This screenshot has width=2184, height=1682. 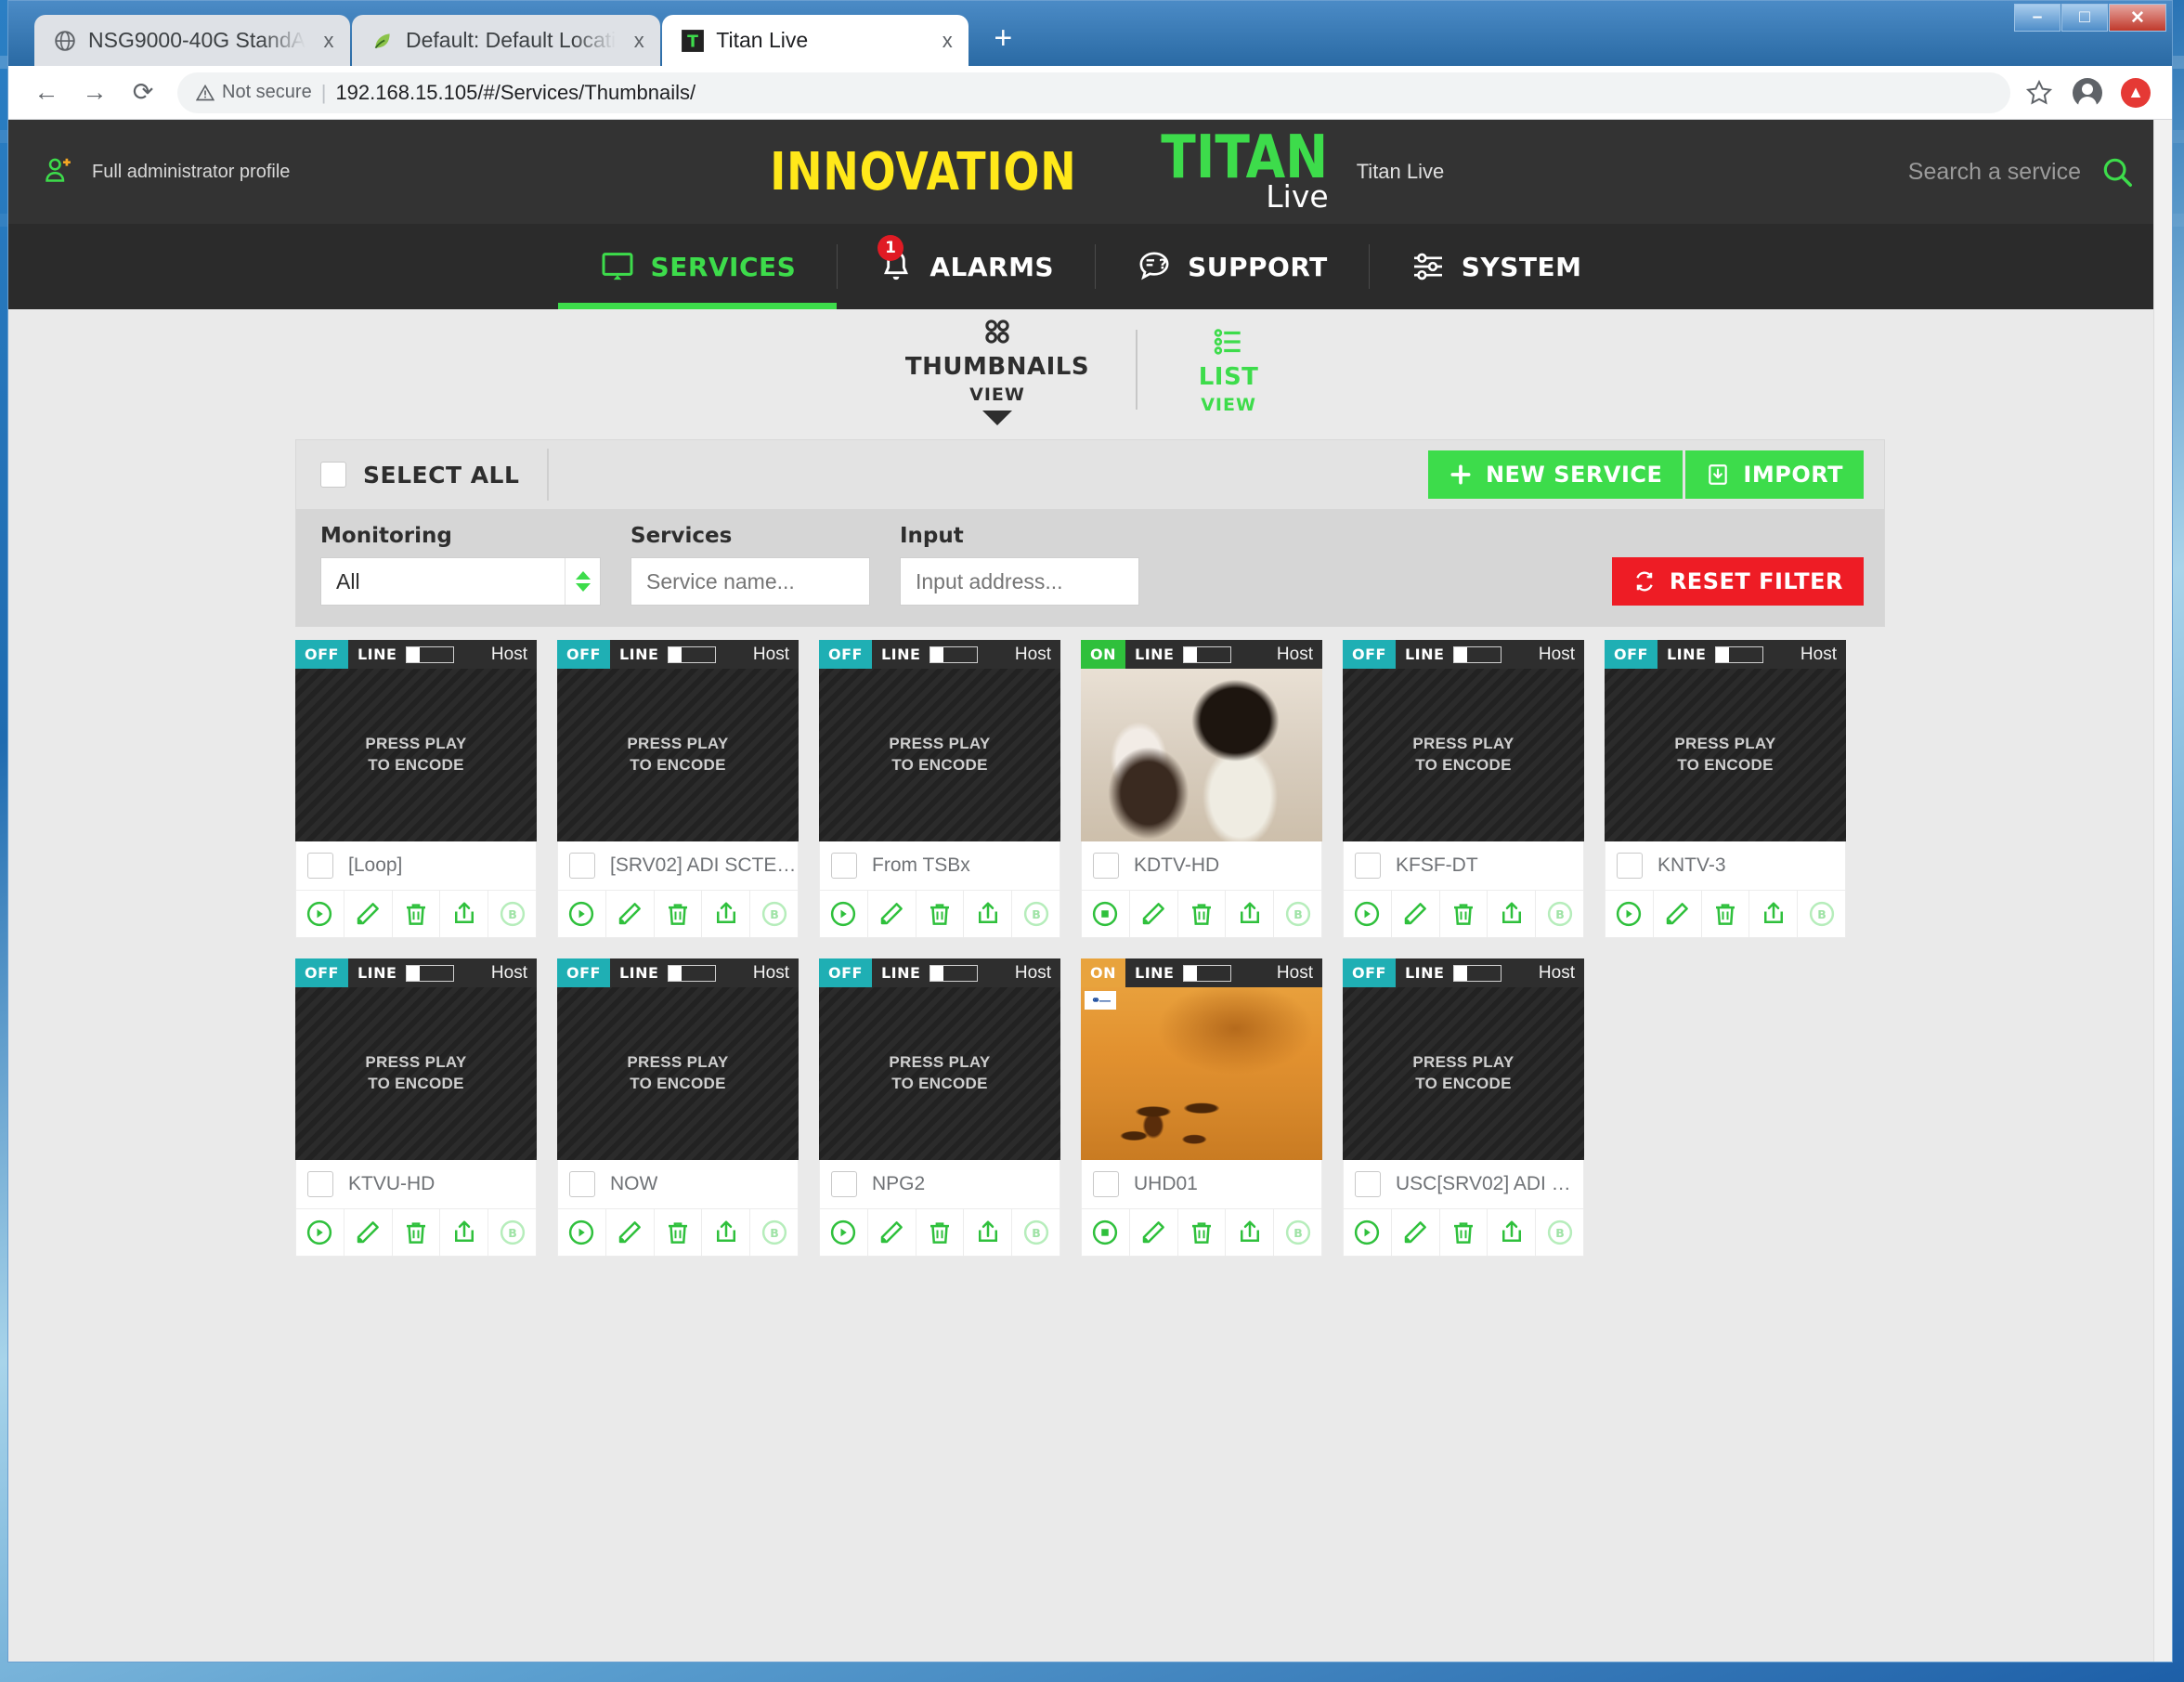 I want to click on service-thumbnail, so click(x=1201, y=755).